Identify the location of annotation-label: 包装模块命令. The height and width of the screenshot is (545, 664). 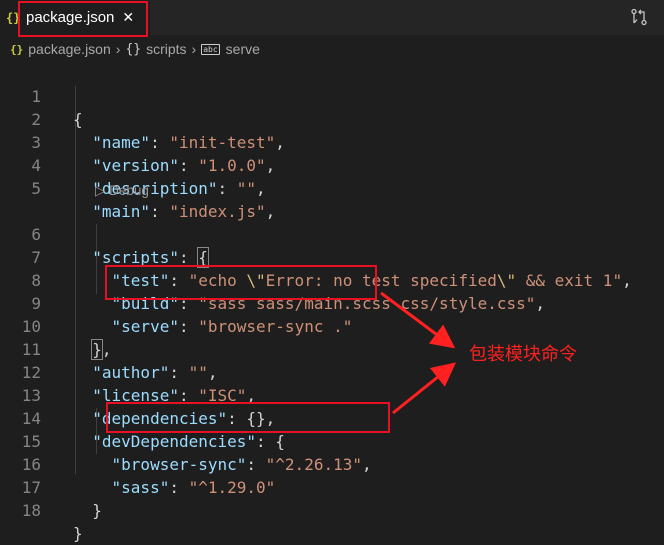
(523, 354).